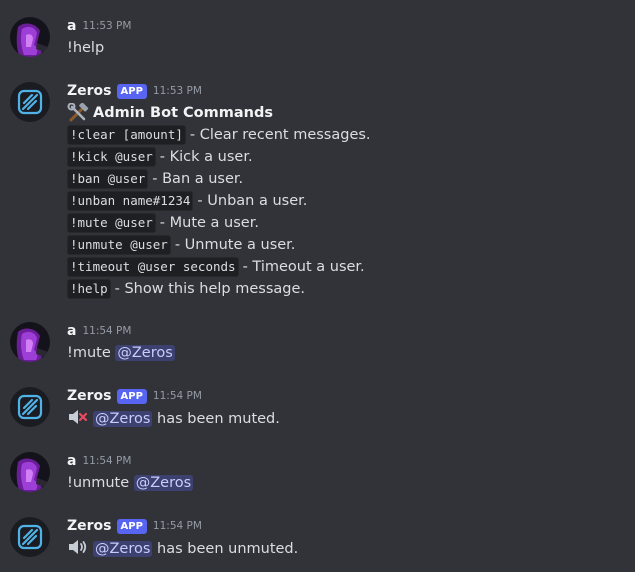 This screenshot has width=635, height=572. I want to click on command-code: !unban name#1234, so click(130, 201).